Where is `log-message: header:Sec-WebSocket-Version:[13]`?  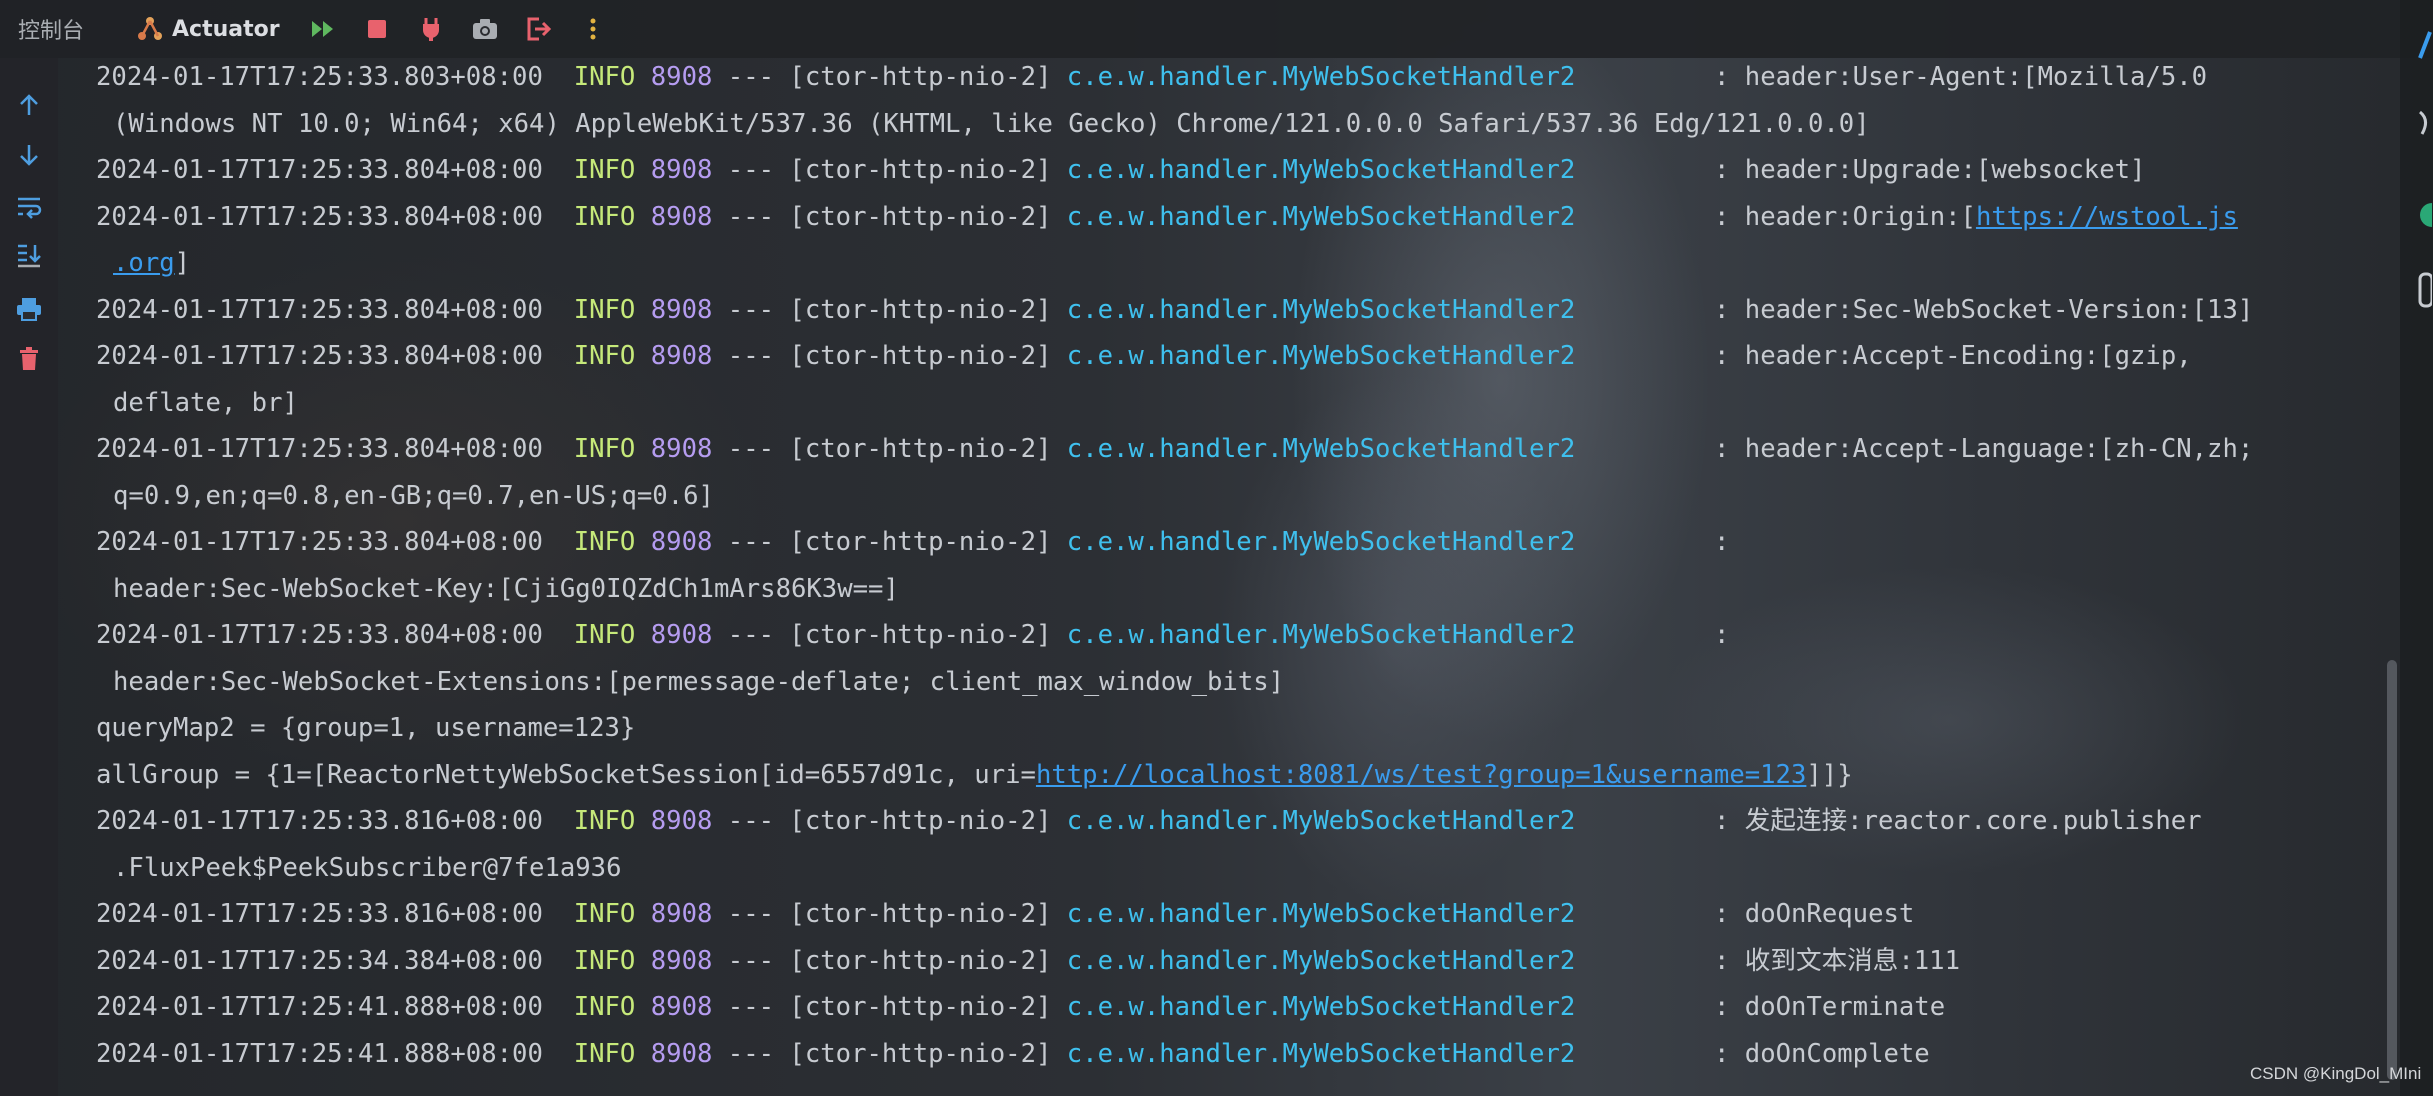
log-message: header:Sec-WebSocket-Version:[13] is located at coordinates (1999, 309).